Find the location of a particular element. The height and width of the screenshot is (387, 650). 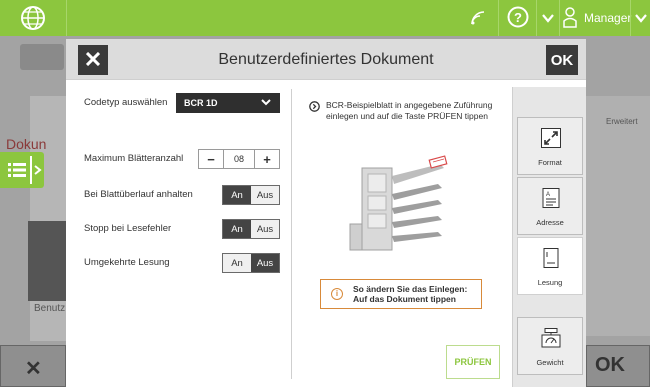

tab-gewicht-label: Gewicht is located at coordinates (550, 362).